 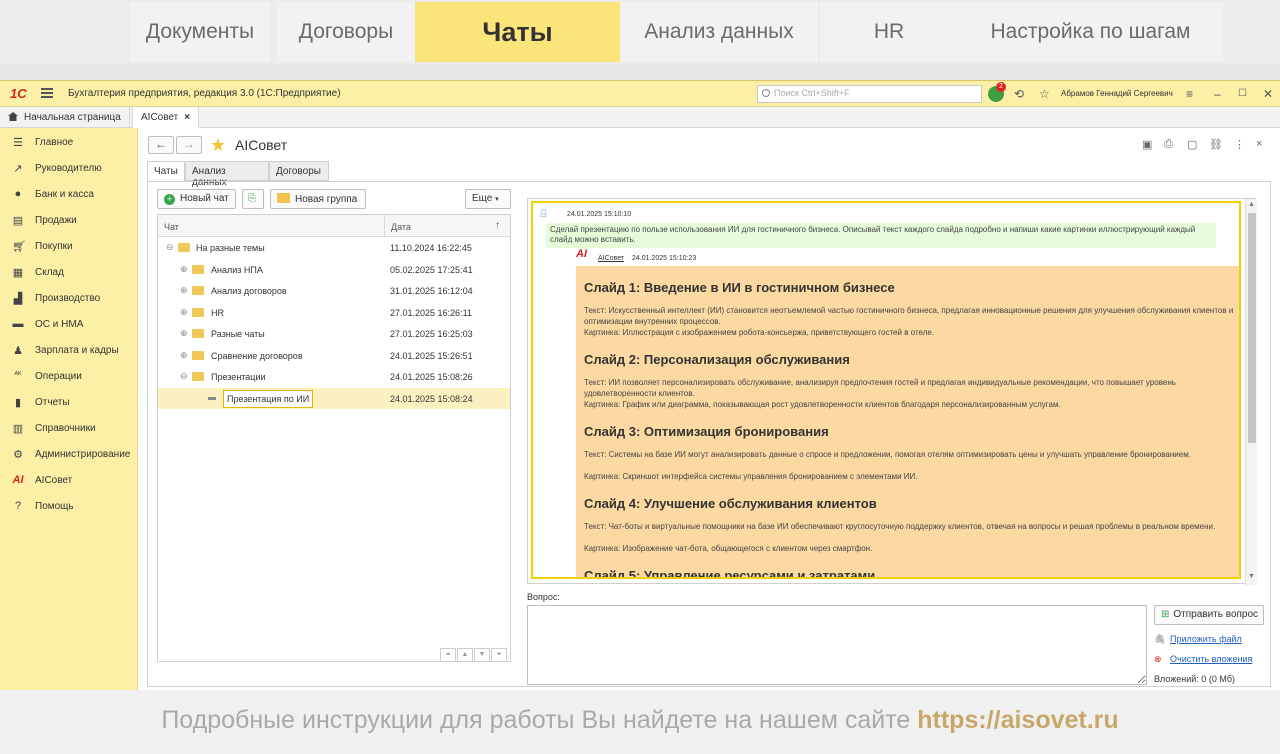 I want to click on preview-icon: ▢, so click(x=1192, y=144).